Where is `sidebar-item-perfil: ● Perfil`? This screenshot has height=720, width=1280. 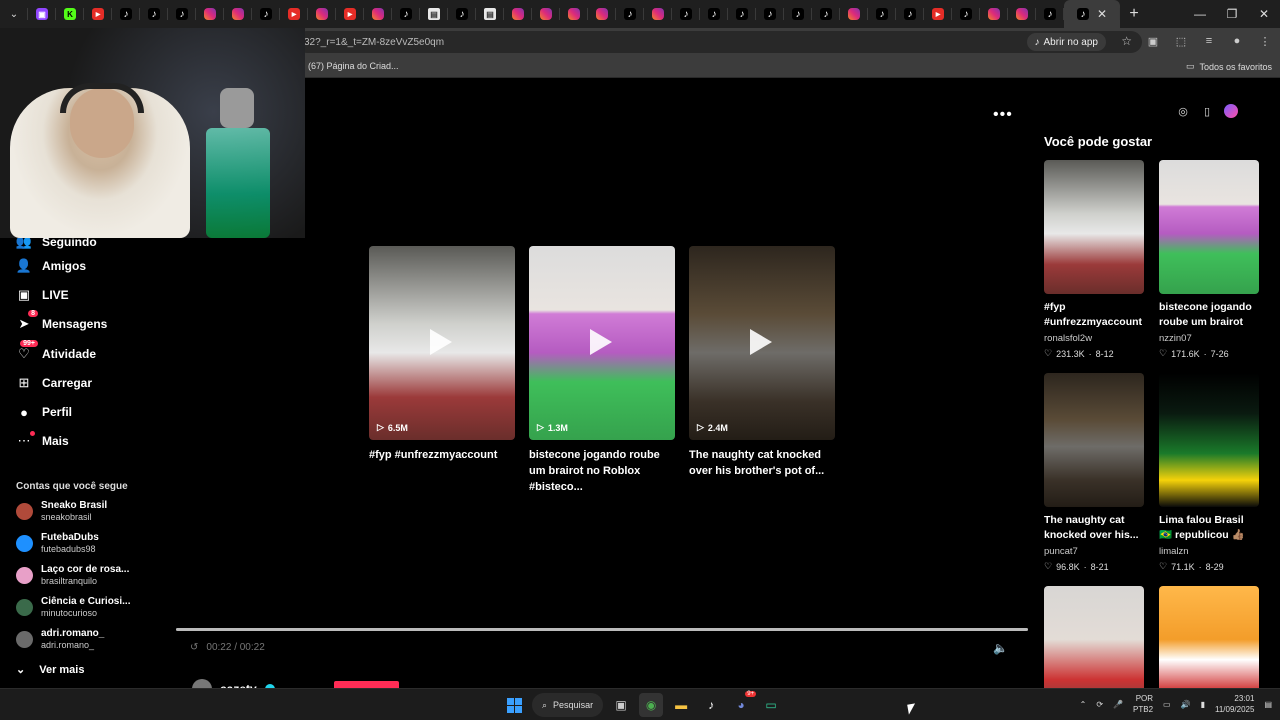
sidebar-item-perfil: ● Perfil is located at coordinates (44, 412).